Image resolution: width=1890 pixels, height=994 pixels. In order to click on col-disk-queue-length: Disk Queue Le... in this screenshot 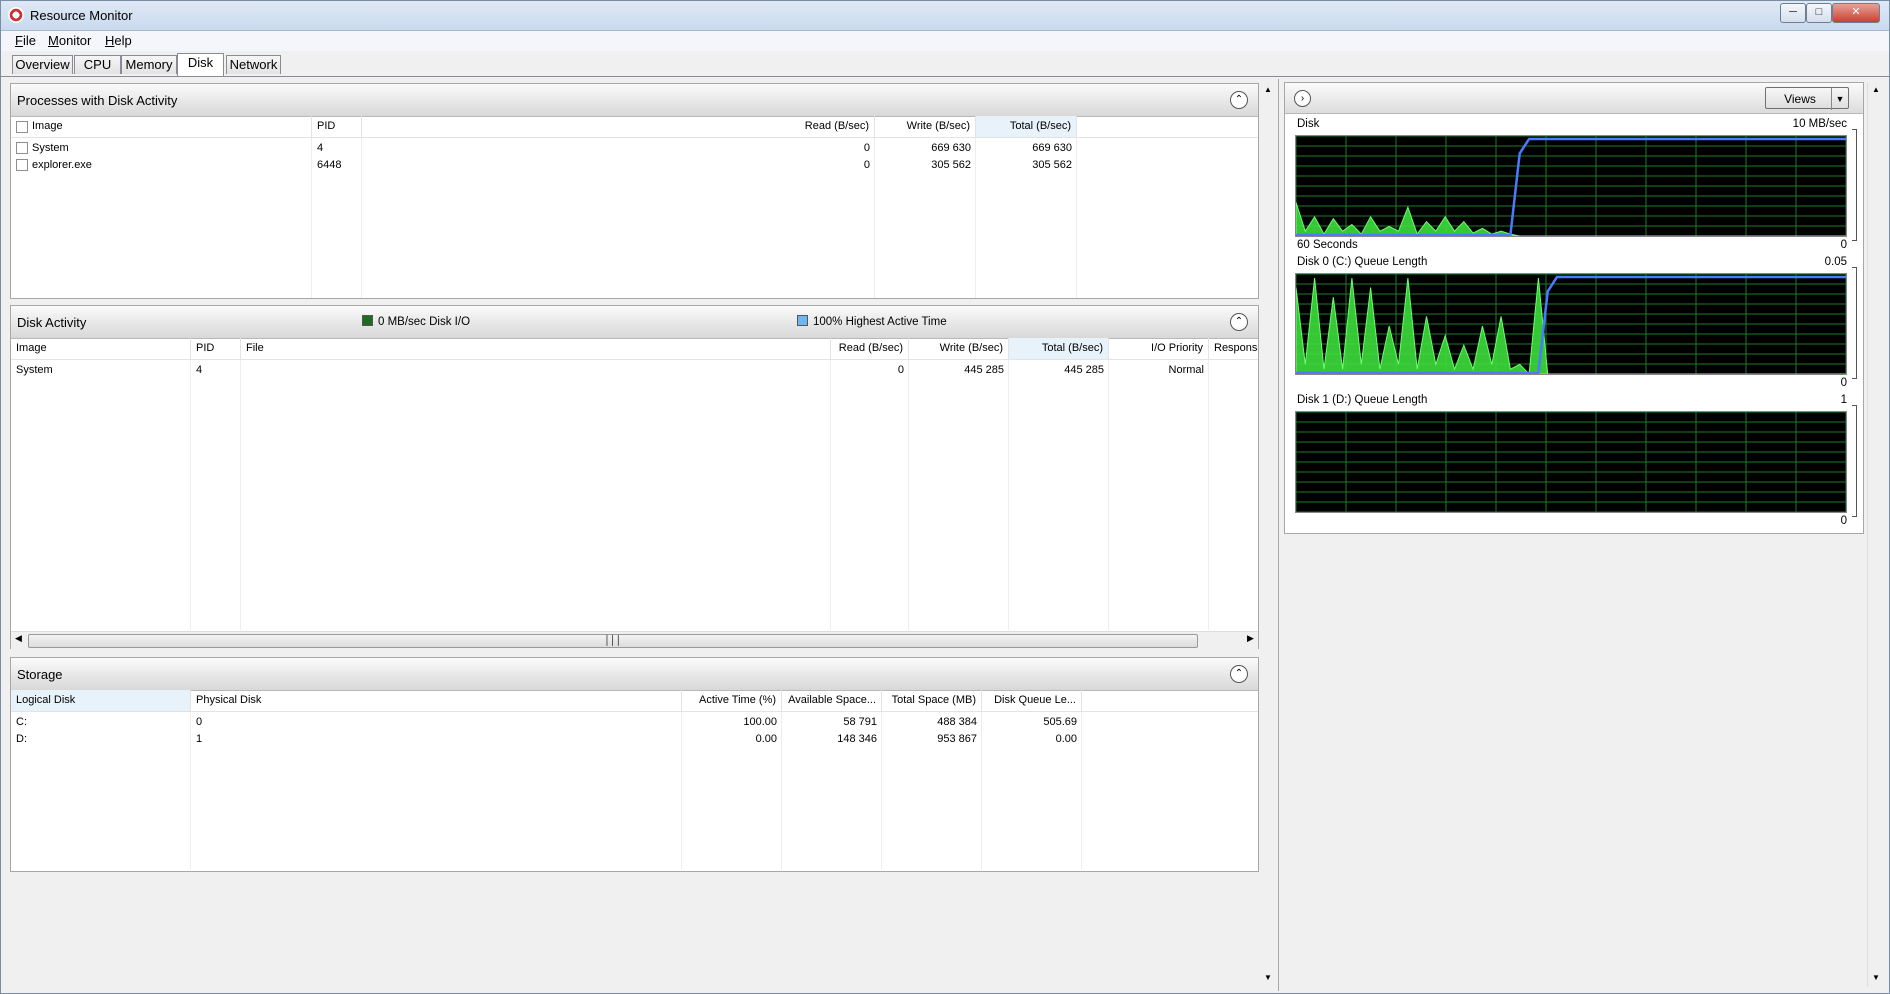, I will do `click(1032, 700)`.